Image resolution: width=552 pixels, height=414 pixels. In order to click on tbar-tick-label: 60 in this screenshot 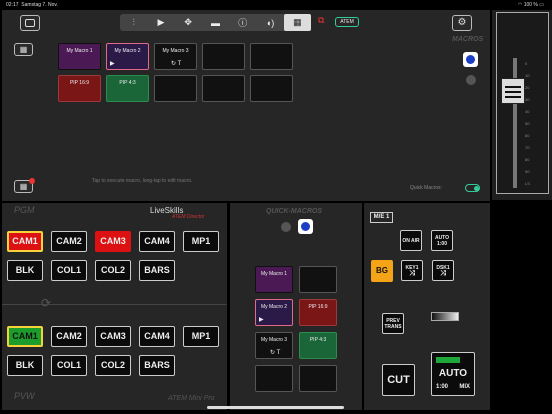, I will do `click(527, 135)`.